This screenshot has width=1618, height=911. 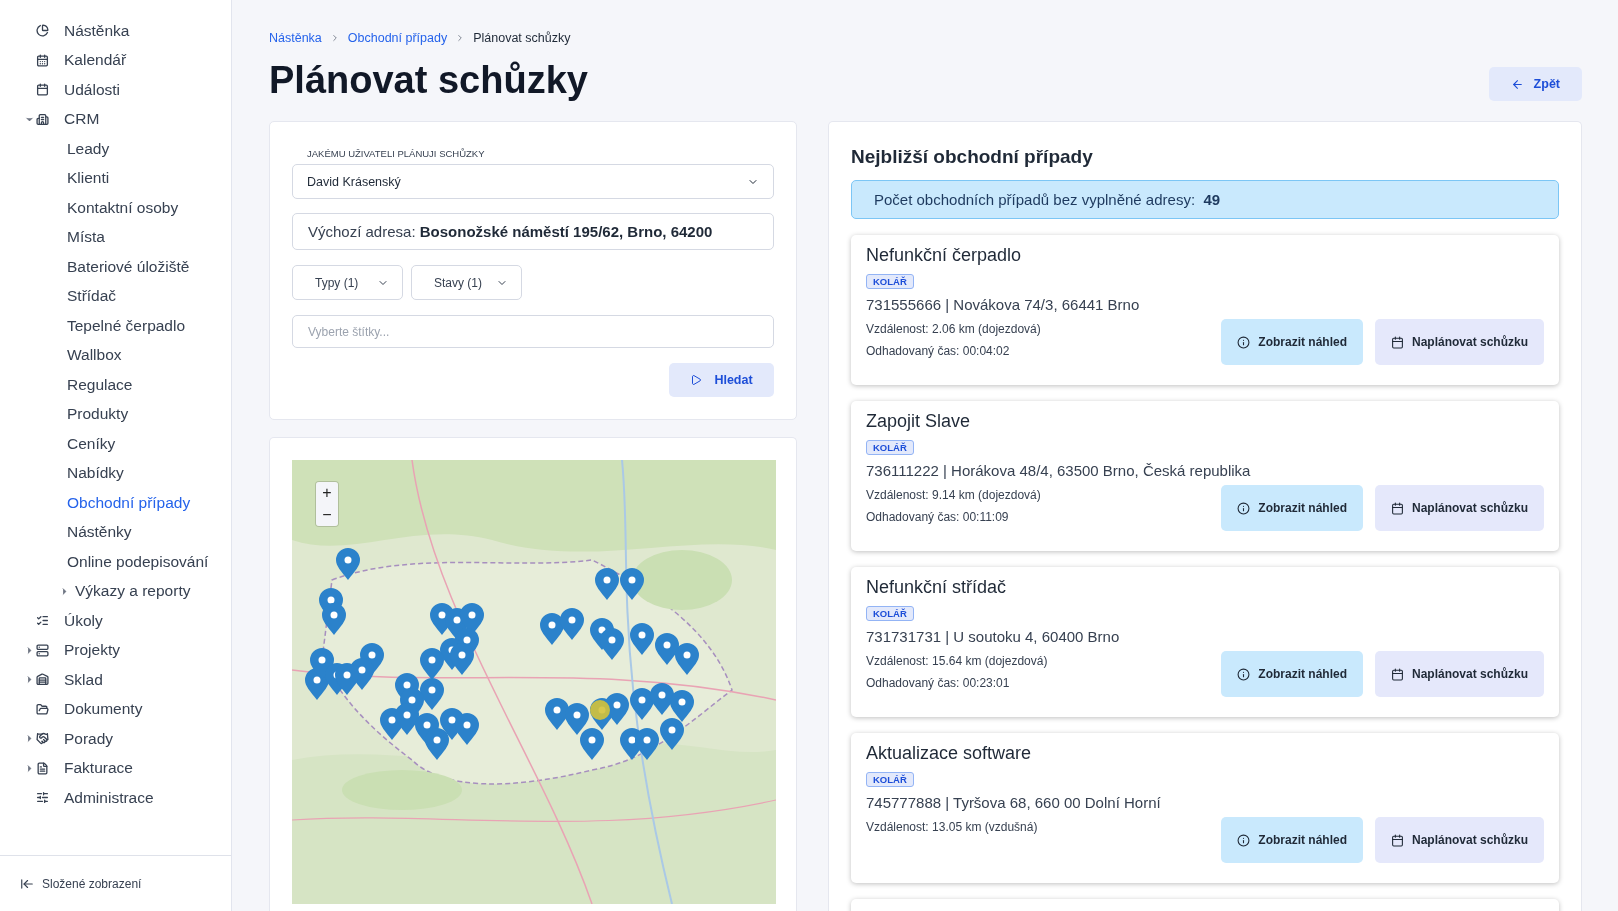 What do you see at coordinates (42, 31) in the screenshot?
I see `pie-chart-icon` at bounding box center [42, 31].